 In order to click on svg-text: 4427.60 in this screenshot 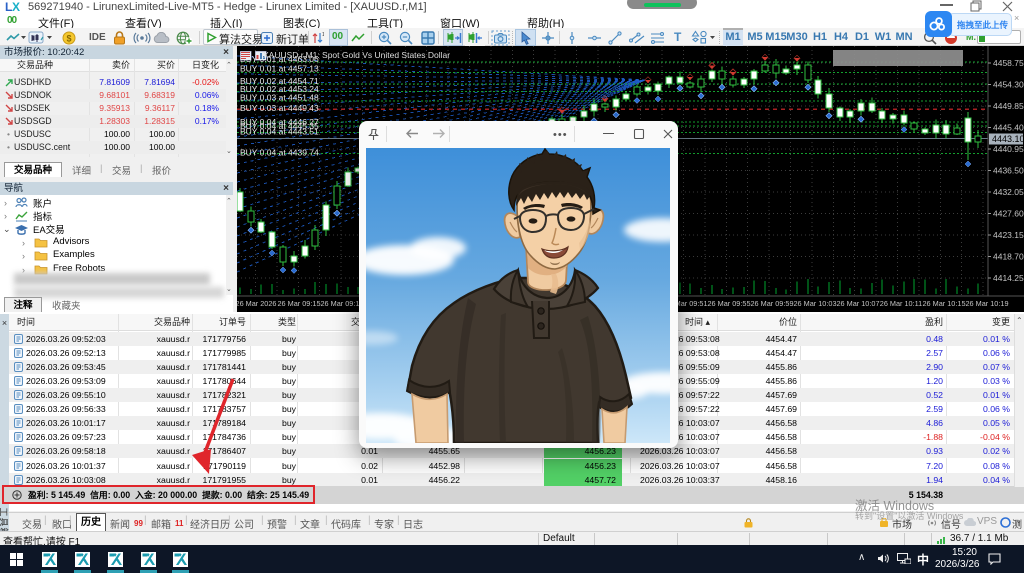, I will do `click(1008, 214)`.